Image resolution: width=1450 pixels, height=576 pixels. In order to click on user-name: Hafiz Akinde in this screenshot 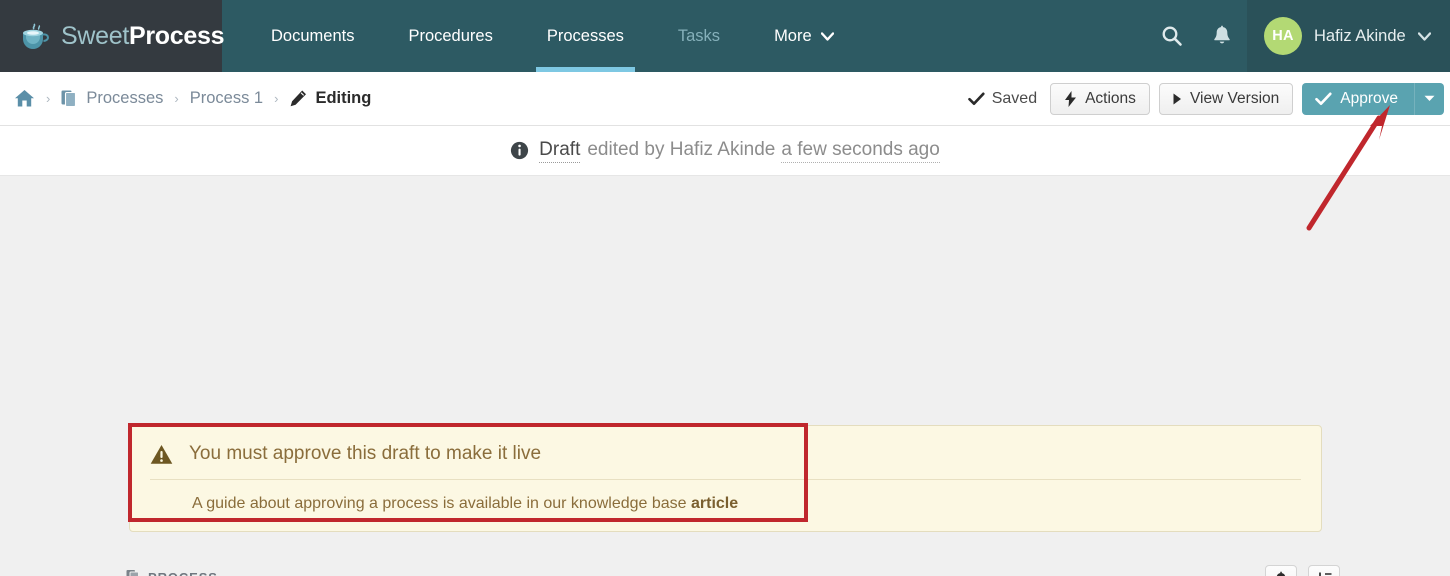, I will do `click(1360, 35)`.